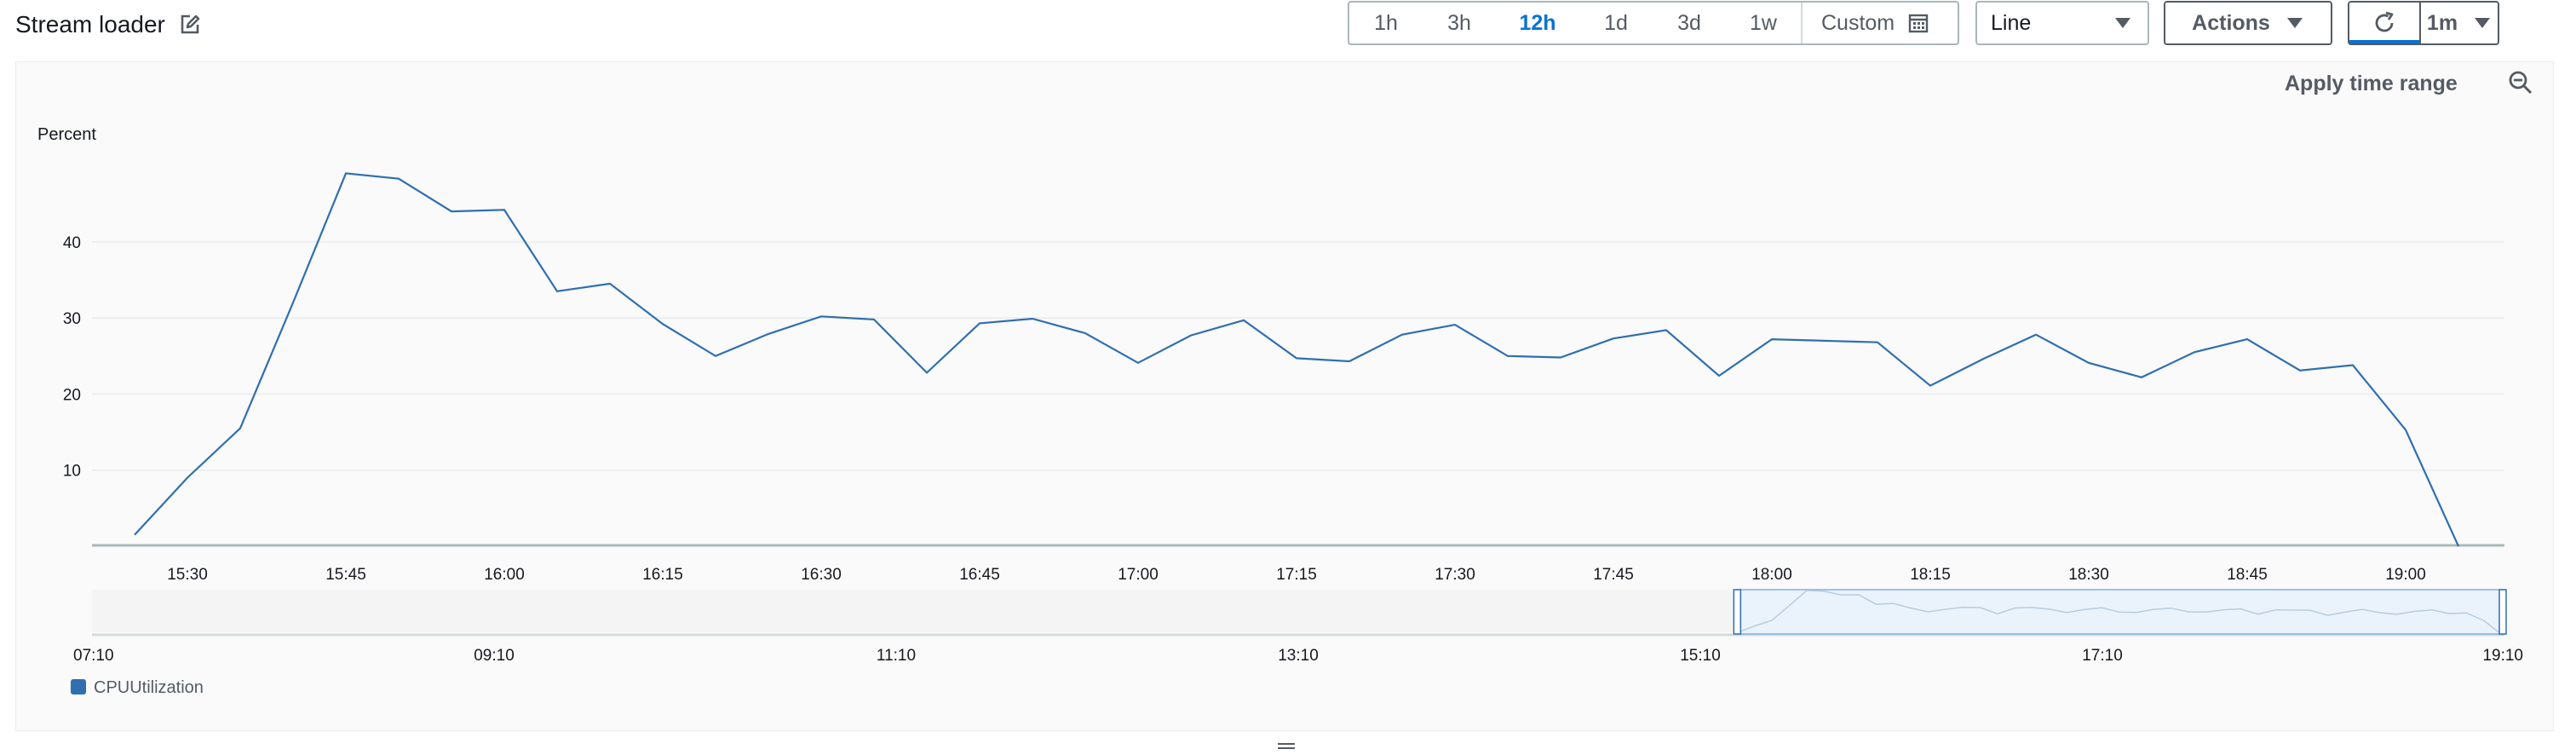 This screenshot has width=2576, height=755. I want to click on refresh-control: 1m, so click(2424, 23).